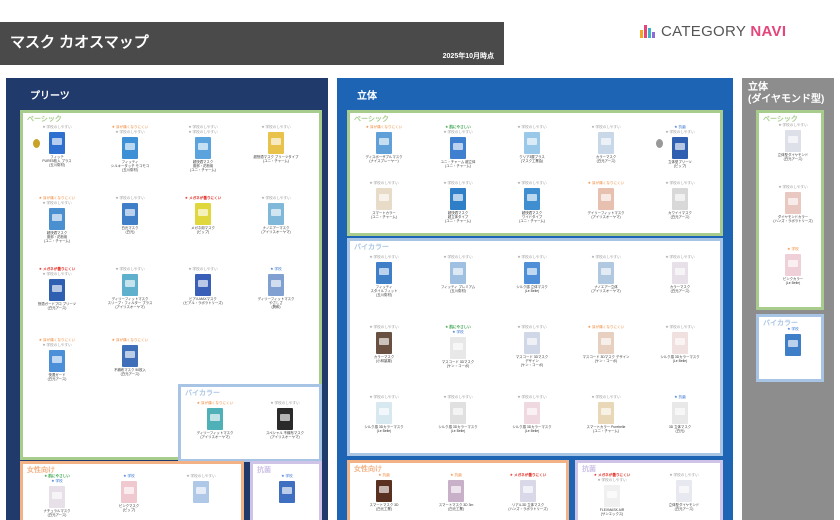 The image size is (840, 520). Describe the element at coordinates (680, 164) in the screenshot. I see `product-name: 立体型プリーツ (ピップ)` at that location.